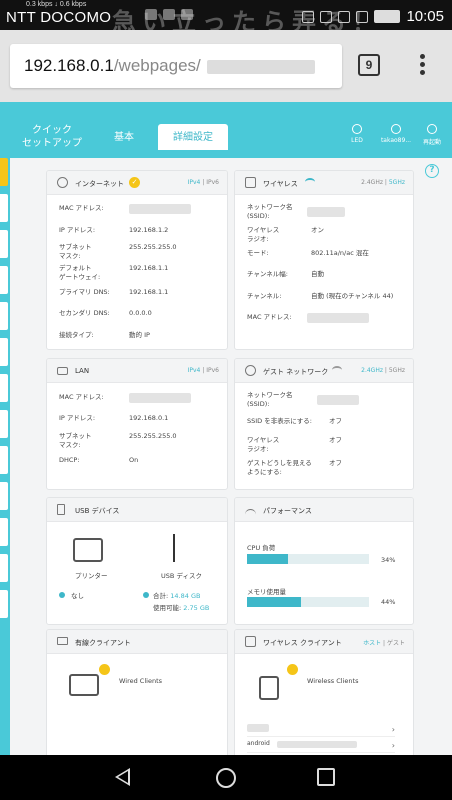  What do you see at coordinates (369, 65) in the screenshot?
I see `tab-switcher-button: 9` at bounding box center [369, 65].